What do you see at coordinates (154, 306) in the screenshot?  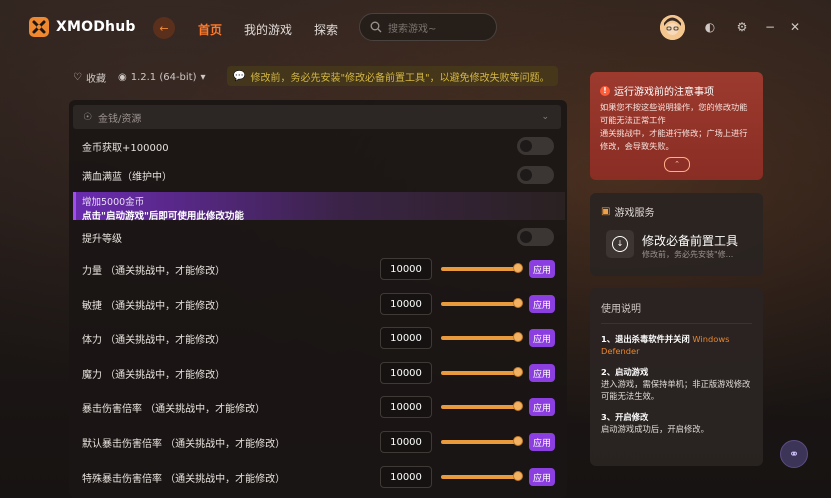 I see `slider-label: 敏捷 （通关挑战中，才能修改）` at bounding box center [154, 306].